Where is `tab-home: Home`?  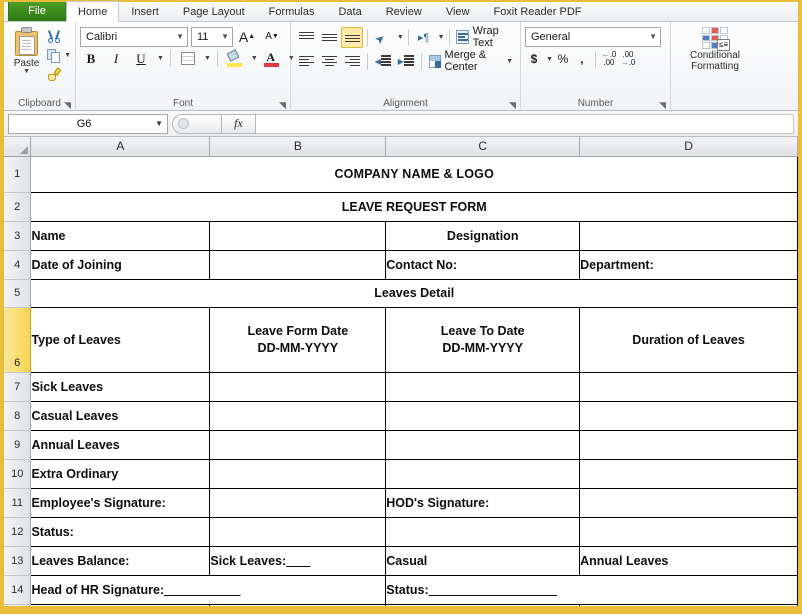
tab-home: Home is located at coordinates (93, 11).